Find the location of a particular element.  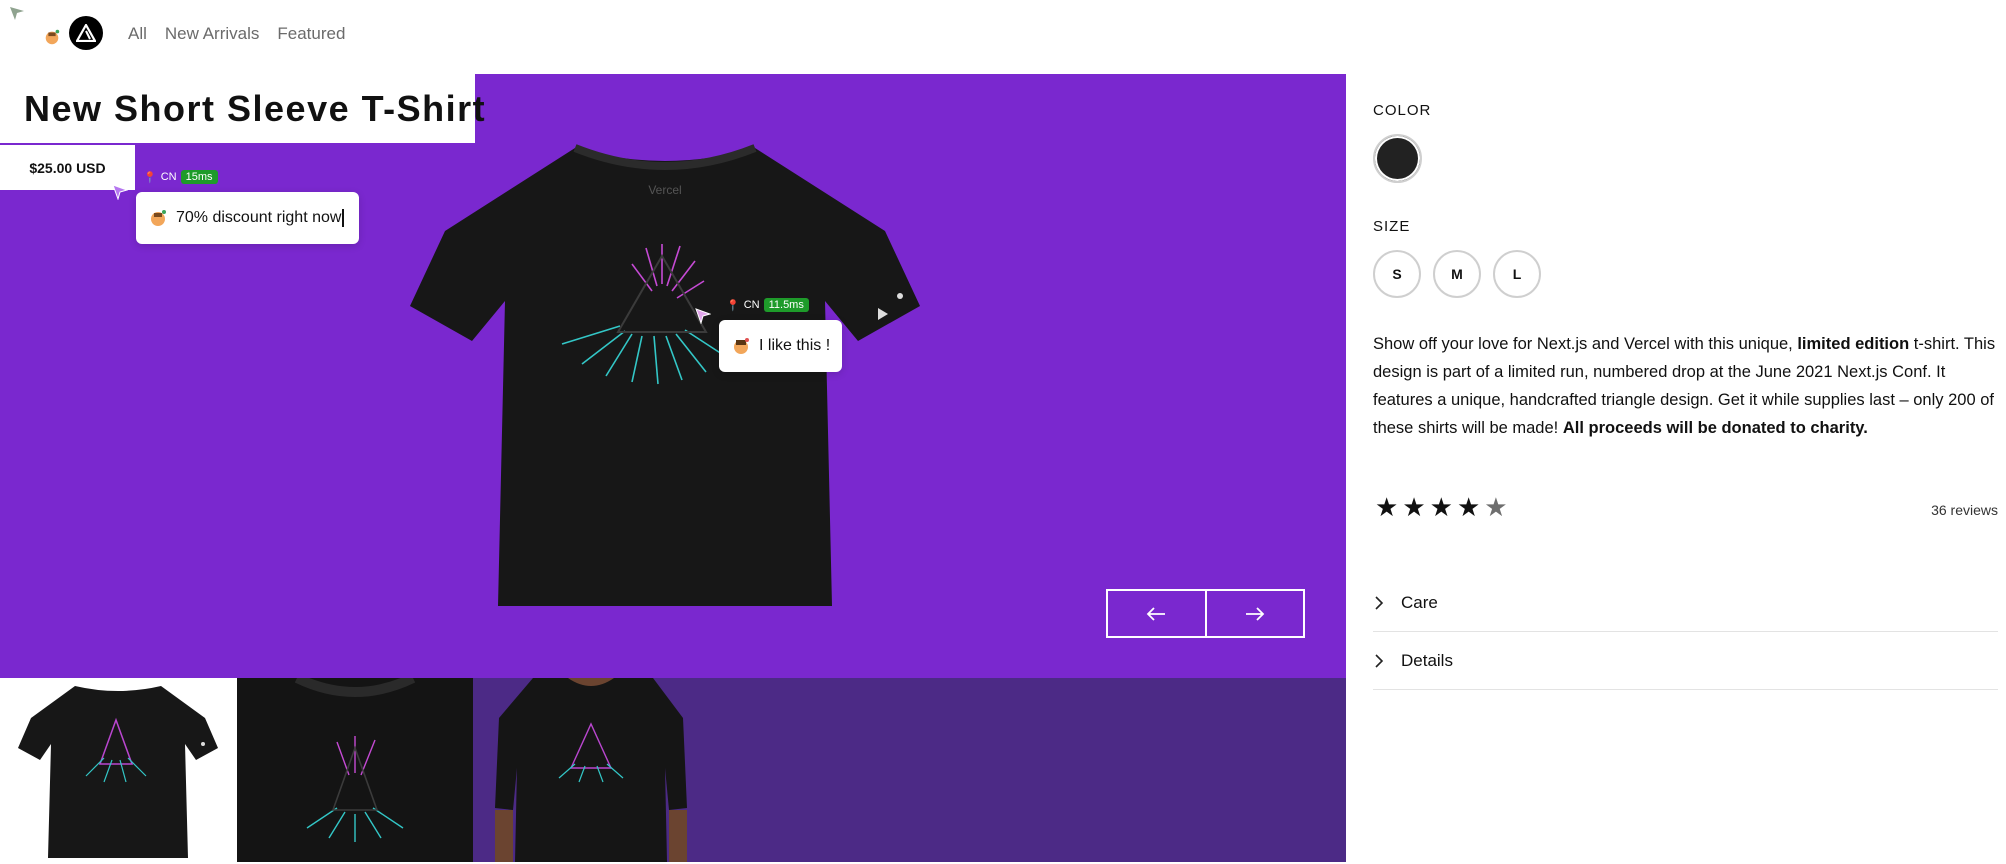

chat-bubble: I like this ! is located at coordinates (780, 346).